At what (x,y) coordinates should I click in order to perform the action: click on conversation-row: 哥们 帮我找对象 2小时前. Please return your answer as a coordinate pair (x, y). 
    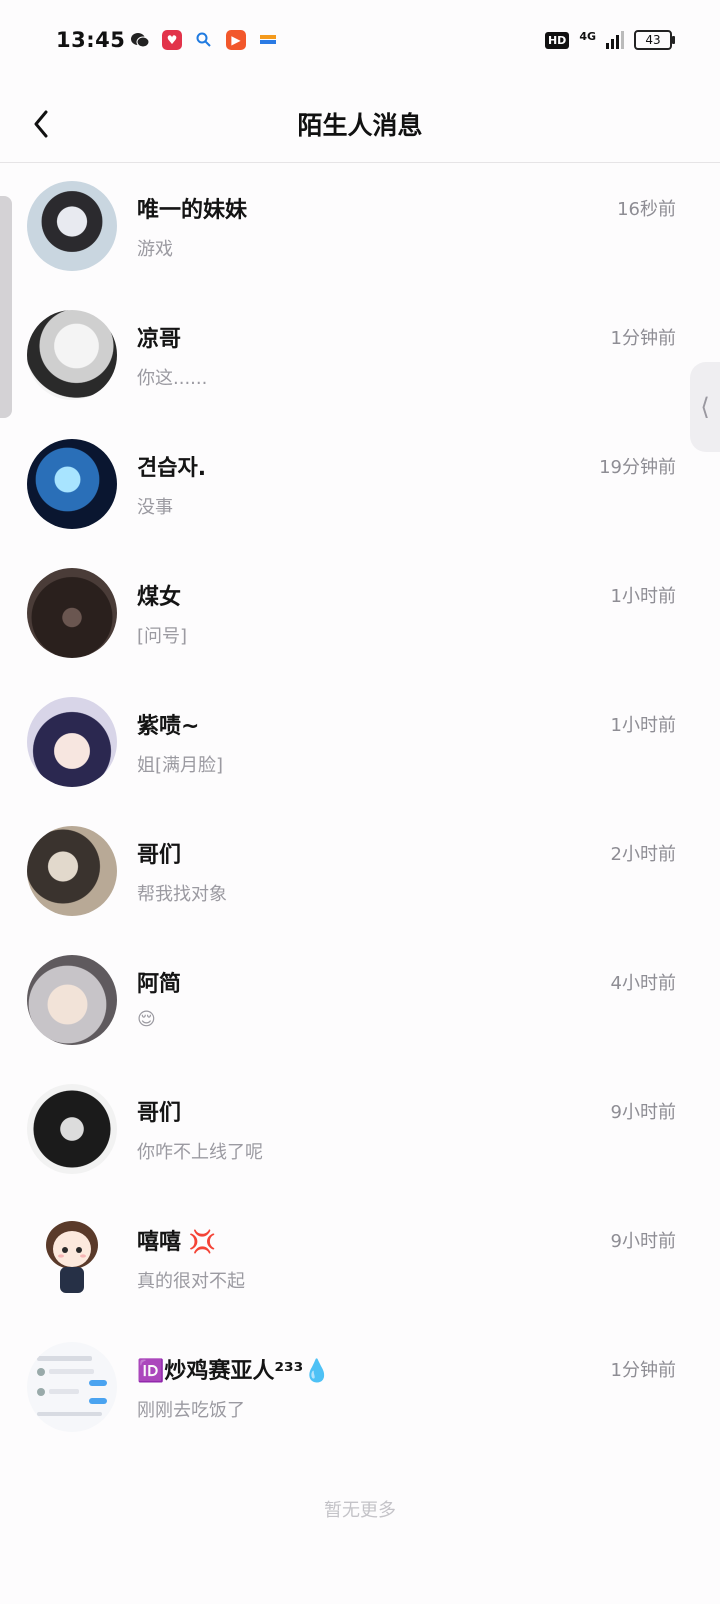
    Looking at the image, I should click on (360, 871).